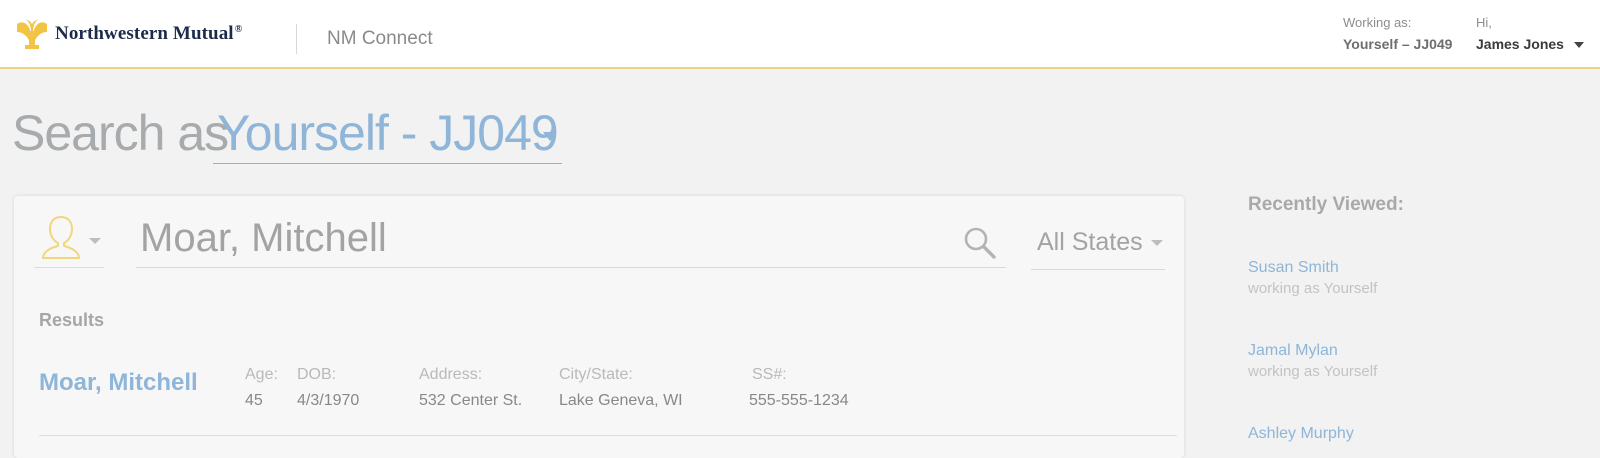 This screenshot has width=1600, height=458. I want to click on result-dob: DOB: 4/3/1970, so click(328, 388).